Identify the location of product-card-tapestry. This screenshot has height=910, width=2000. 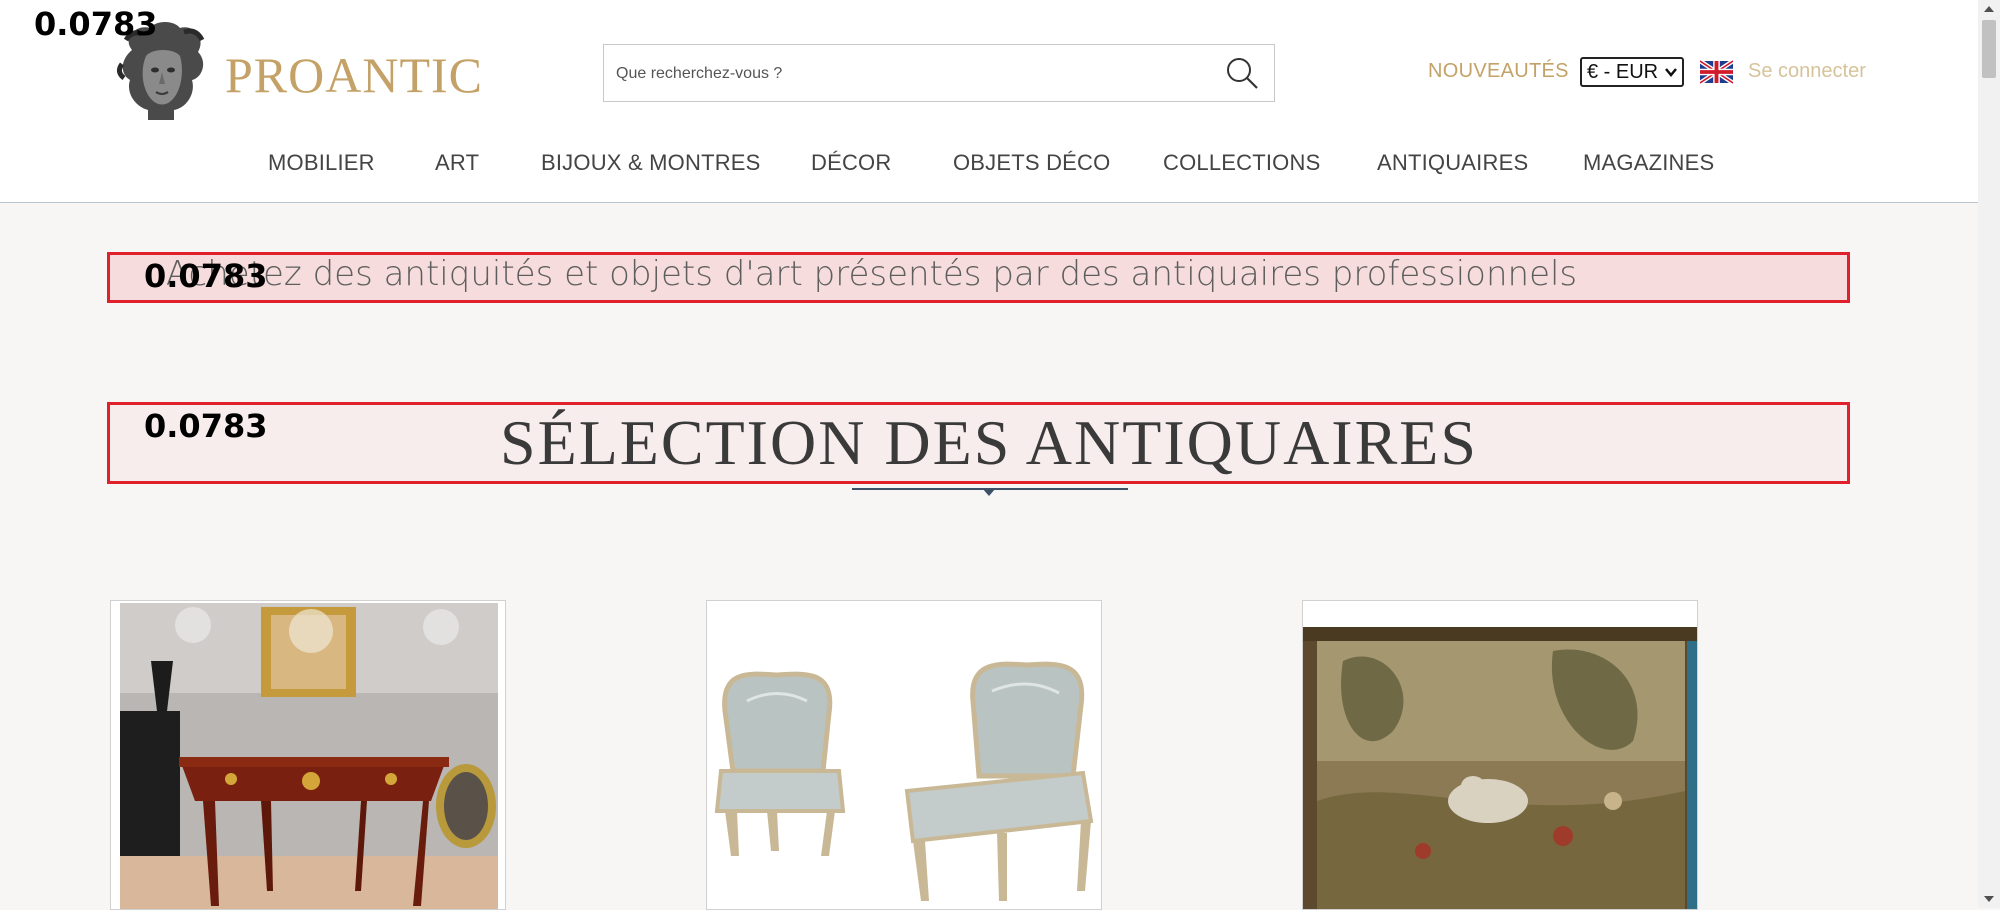
(1500, 755).